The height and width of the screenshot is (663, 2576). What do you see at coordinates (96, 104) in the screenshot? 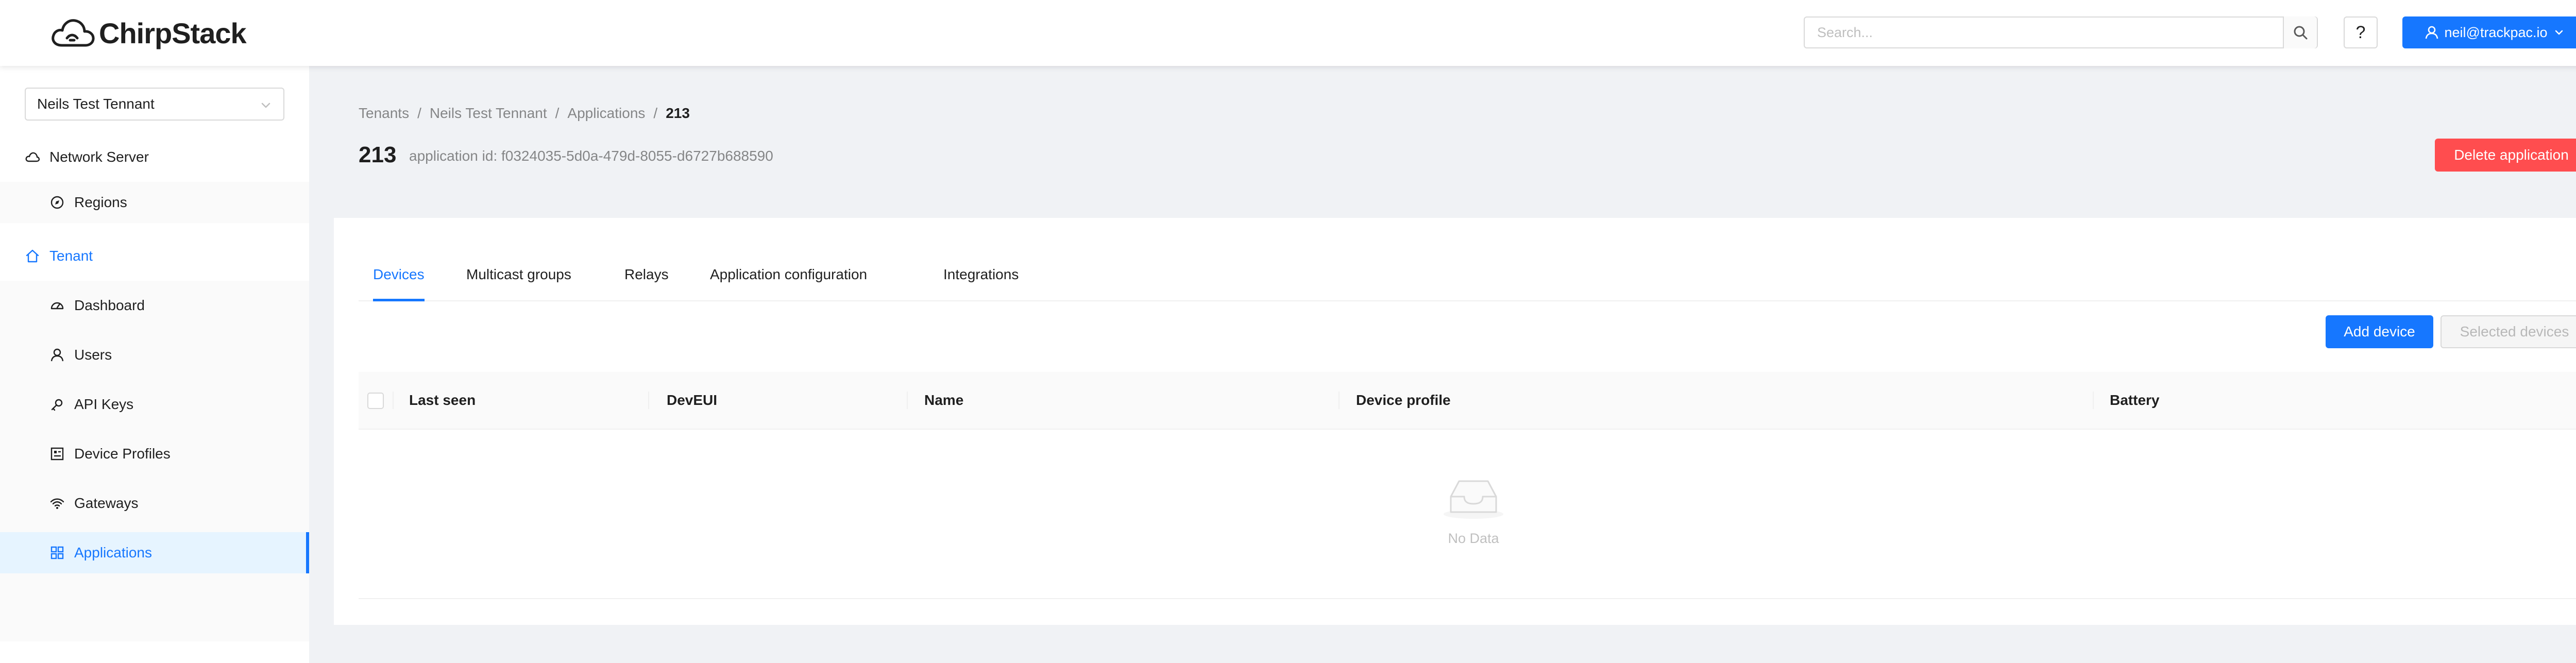
I see `tenant-select-value: Neils Test Tennant` at bounding box center [96, 104].